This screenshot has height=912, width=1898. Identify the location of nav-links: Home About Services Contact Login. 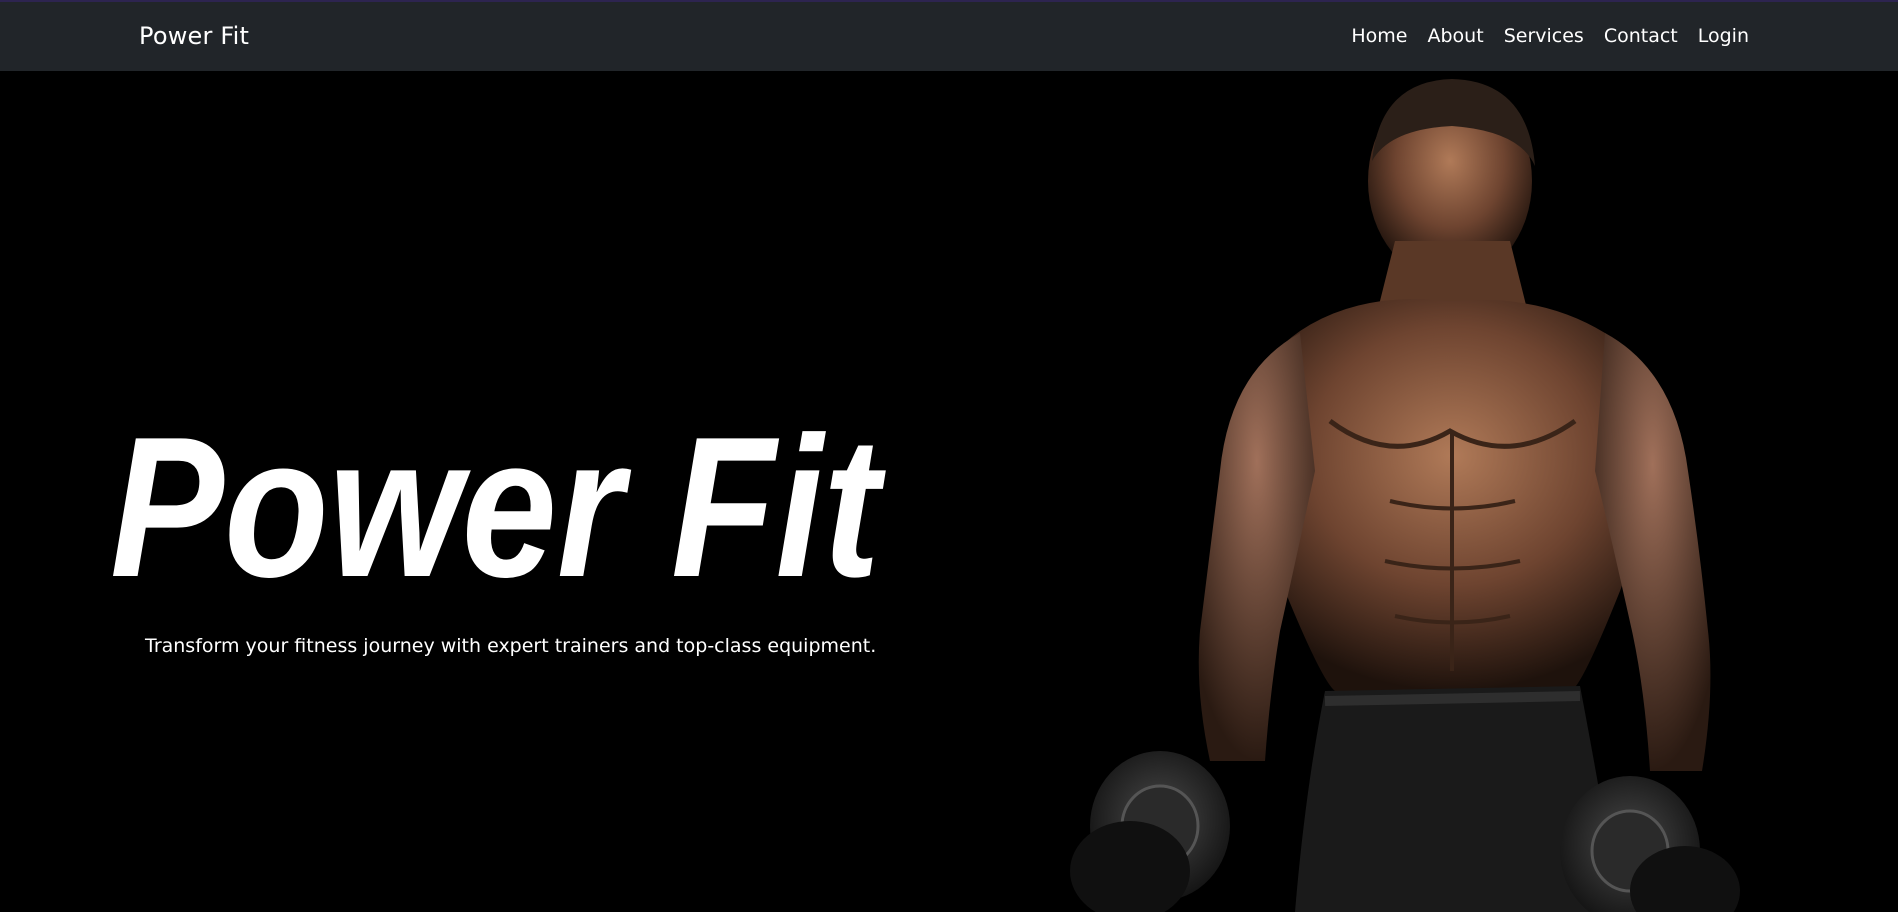
(1550, 36).